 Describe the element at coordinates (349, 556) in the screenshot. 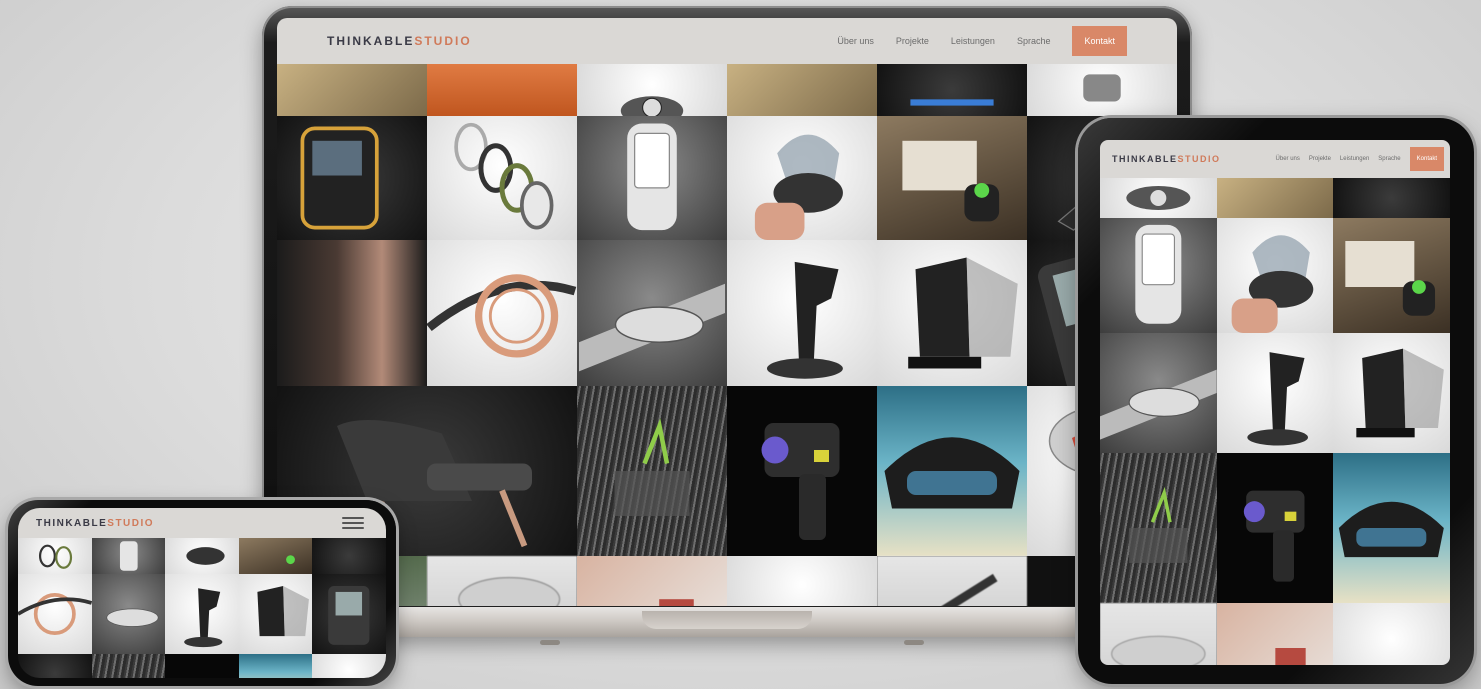

I see `project-tile-pen-device` at that location.